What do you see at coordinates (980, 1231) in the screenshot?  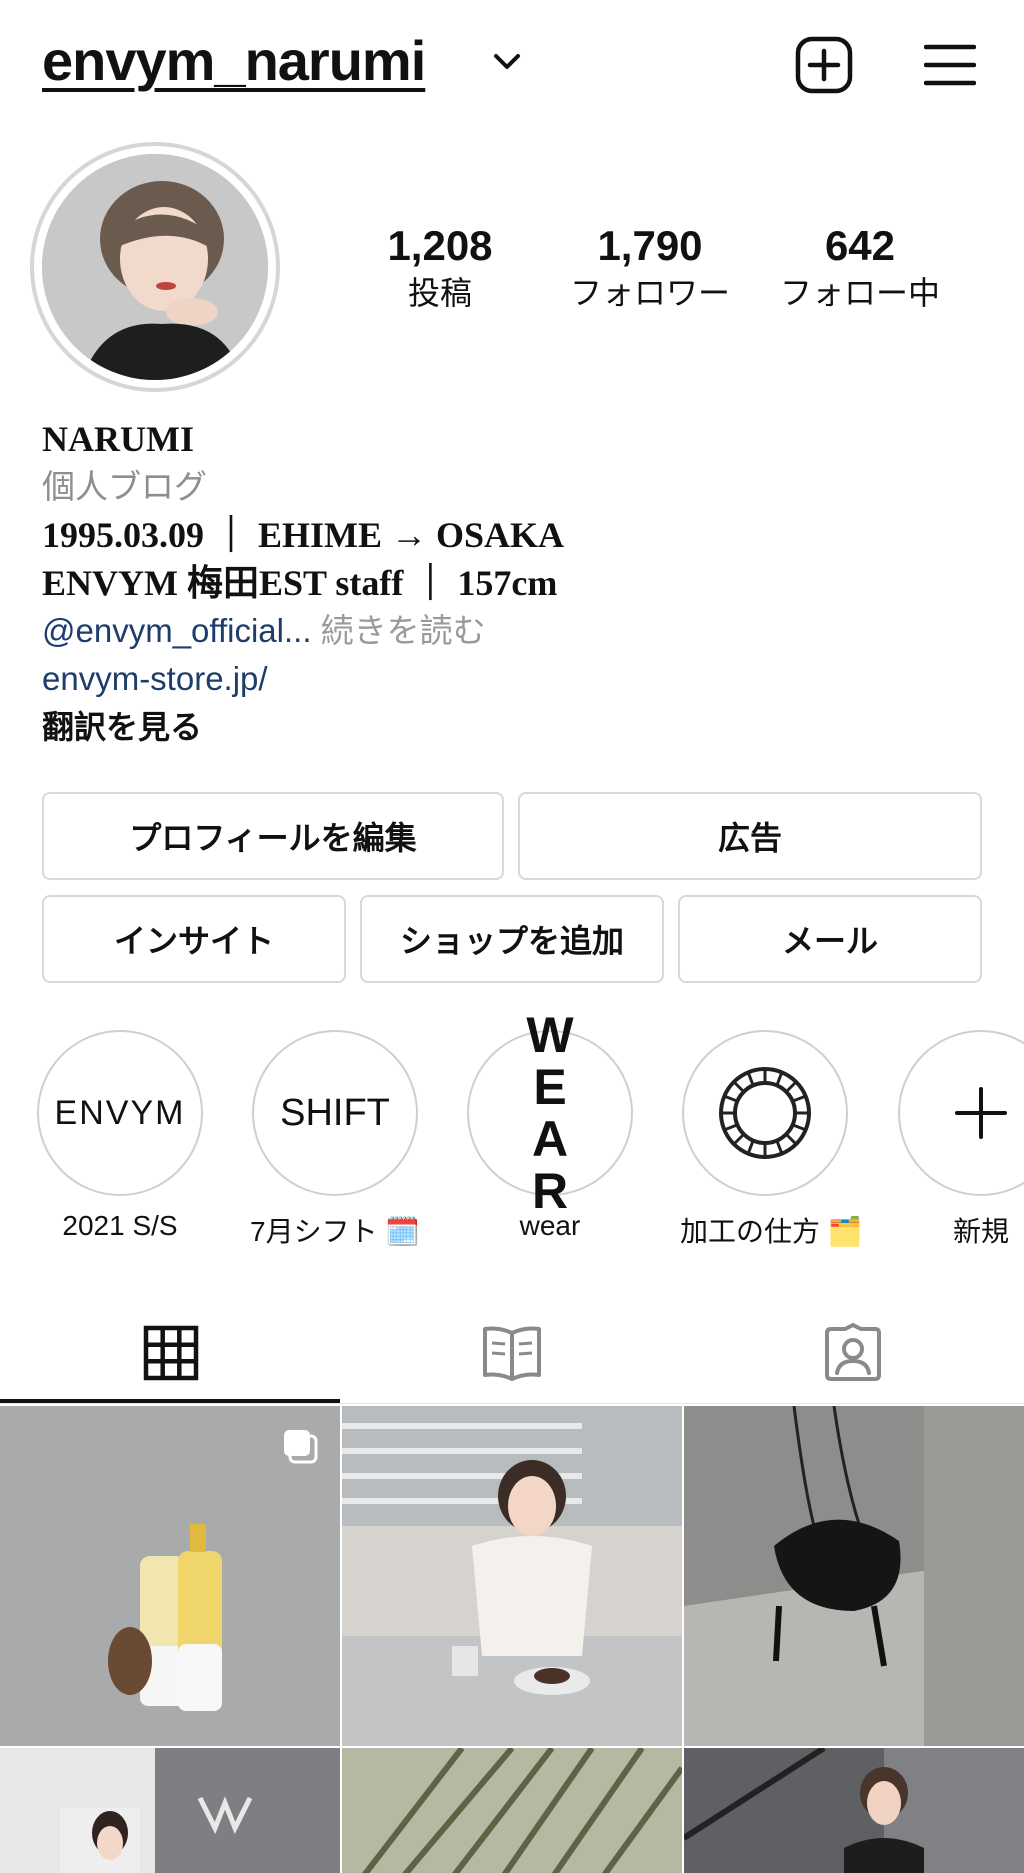 I see `highlight-label: 新規` at bounding box center [980, 1231].